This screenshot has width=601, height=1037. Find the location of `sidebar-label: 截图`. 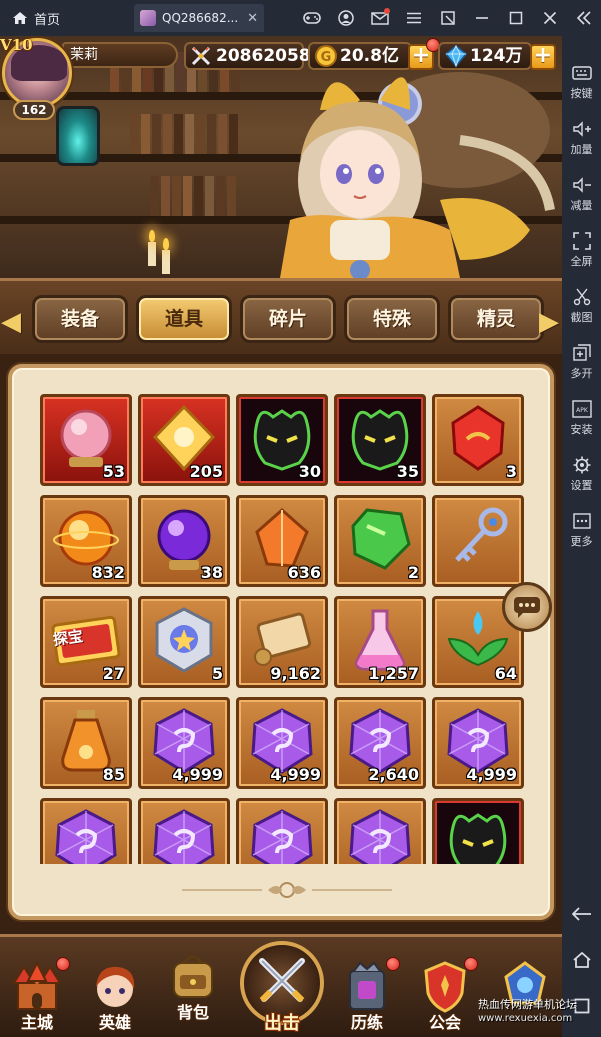

sidebar-label: 截图 is located at coordinates (581, 317).